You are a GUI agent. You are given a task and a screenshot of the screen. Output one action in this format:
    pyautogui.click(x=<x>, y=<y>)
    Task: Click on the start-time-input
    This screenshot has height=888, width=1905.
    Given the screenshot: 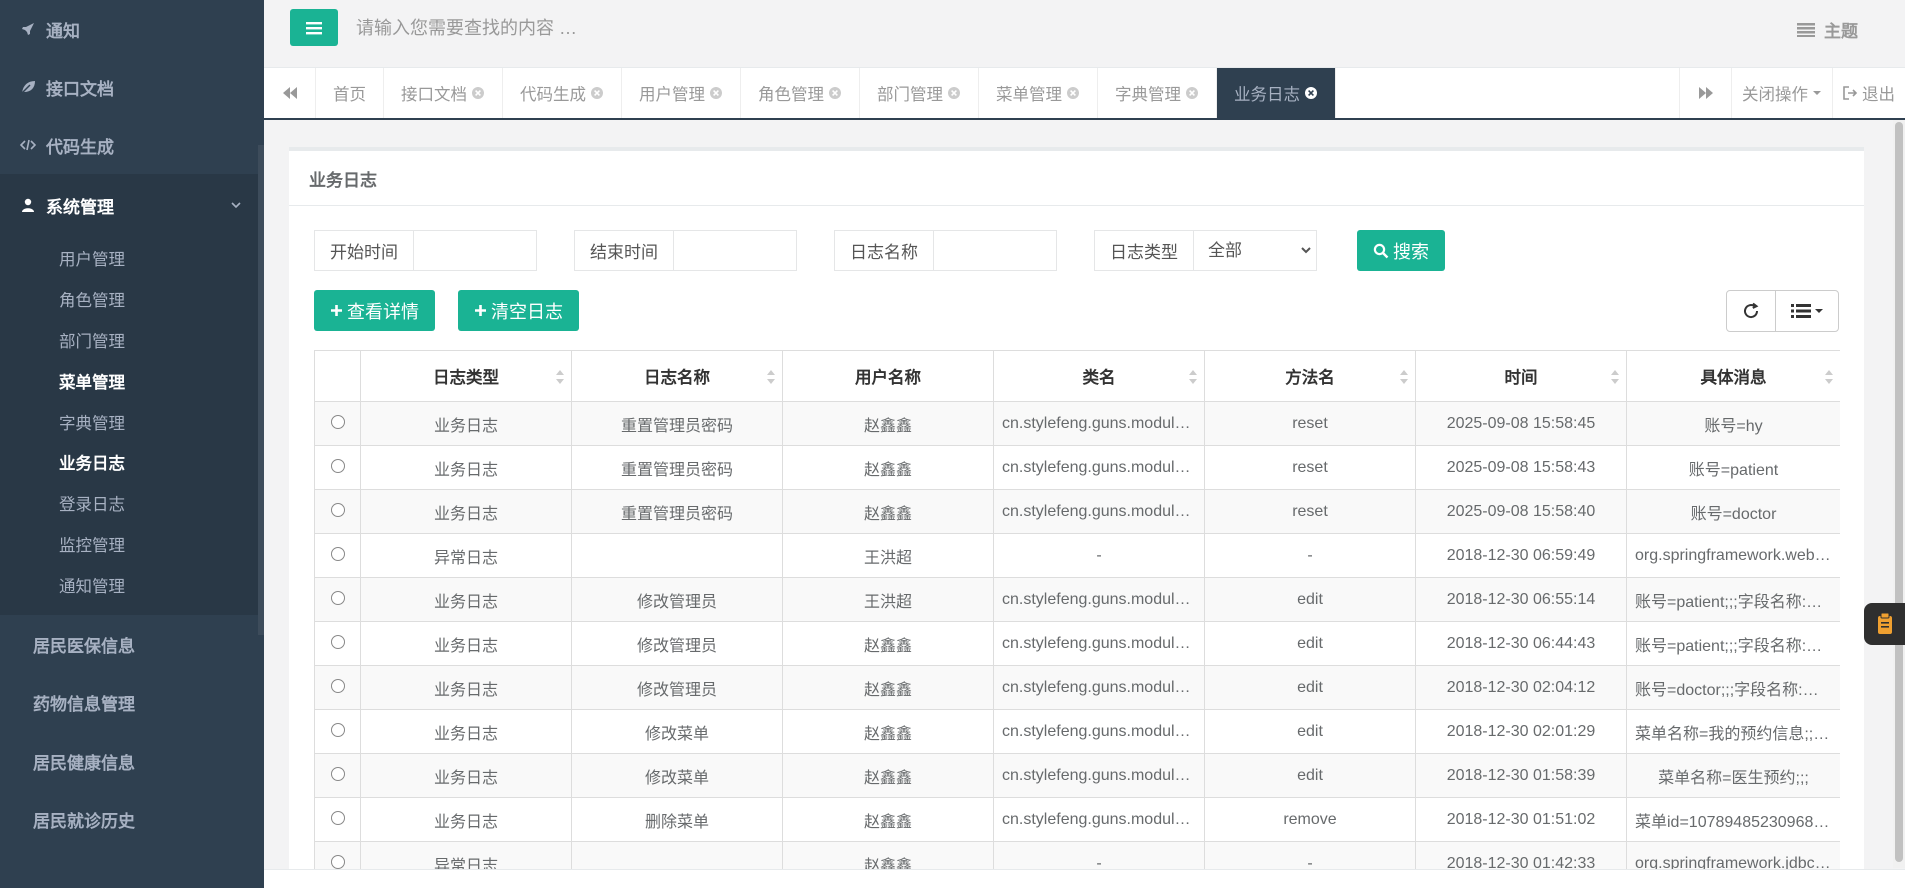 What is the action you would take?
    pyautogui.click(x=473, y=250)
    